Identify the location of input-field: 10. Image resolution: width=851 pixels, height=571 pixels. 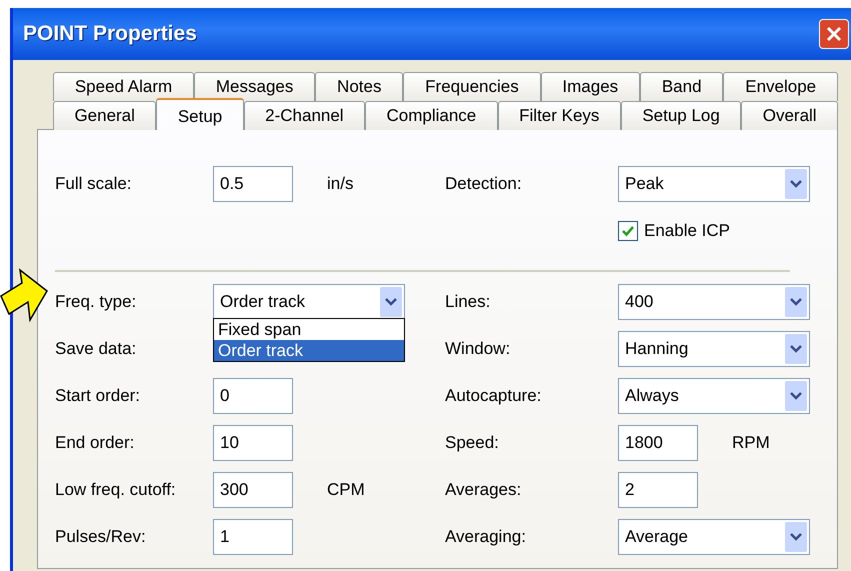
(253, 443).